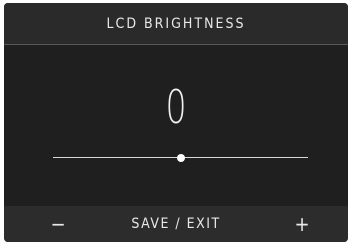 The image size is (352, 244). I want to click on page-title: LCD BRIGHTNESS, so click(176, 23).